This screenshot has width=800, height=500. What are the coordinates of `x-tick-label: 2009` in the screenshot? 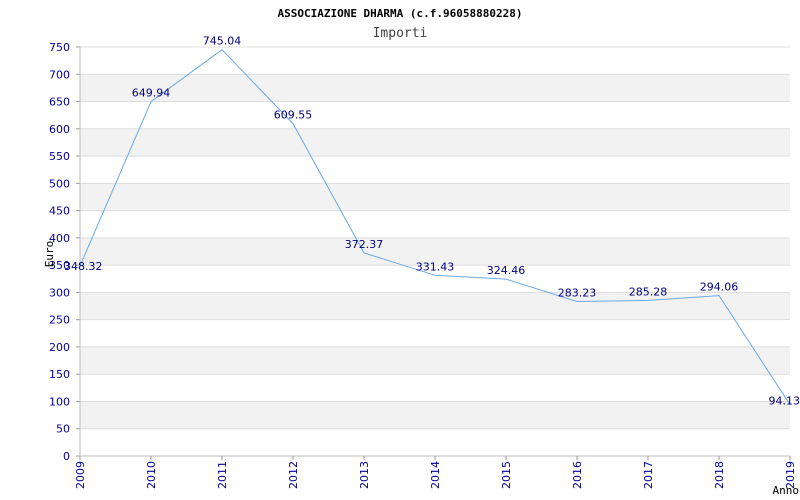 It's located at (80, 475).